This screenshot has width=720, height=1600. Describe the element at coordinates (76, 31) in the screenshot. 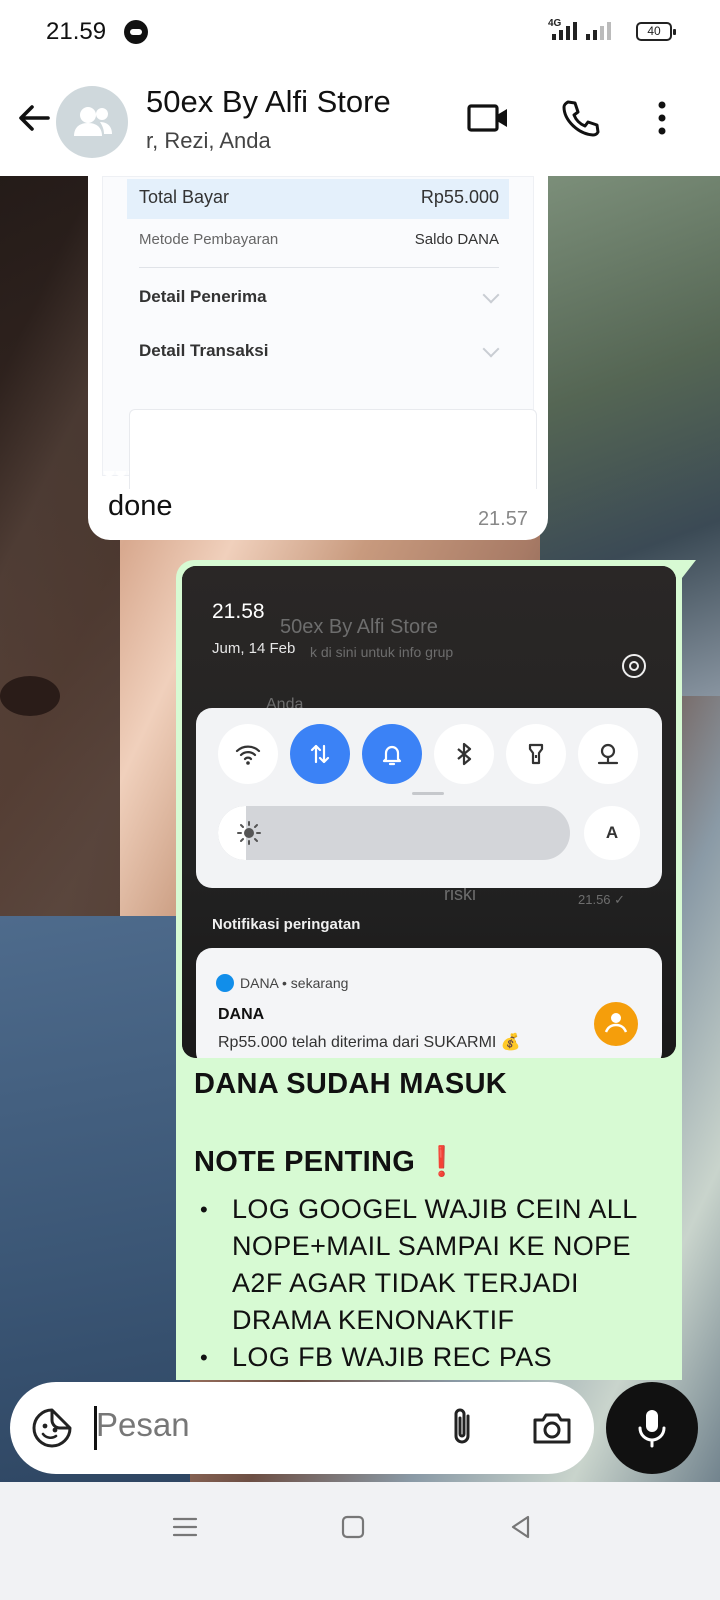

I see `status-time: 21.59` at that location.